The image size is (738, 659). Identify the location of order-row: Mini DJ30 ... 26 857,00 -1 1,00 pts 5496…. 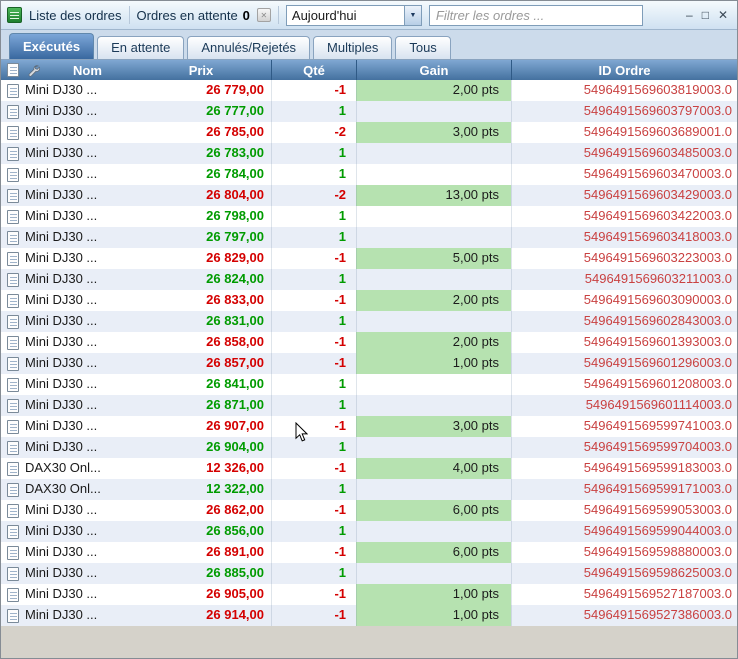
(369, 363).